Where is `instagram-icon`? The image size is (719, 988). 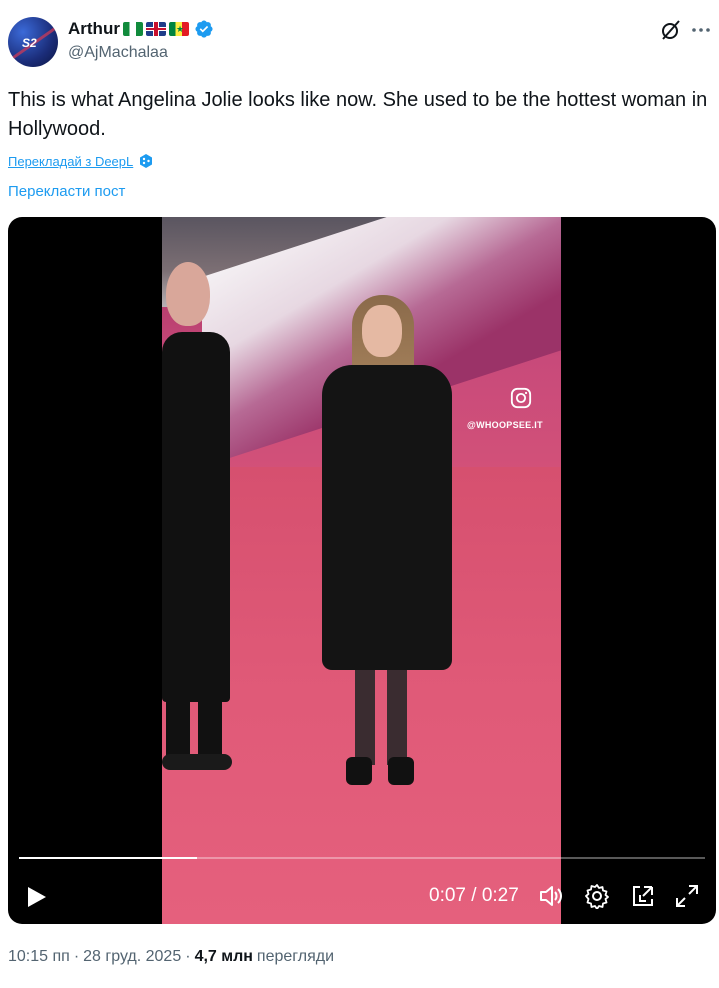 instagram-icon is located at coordinates (521, 398).